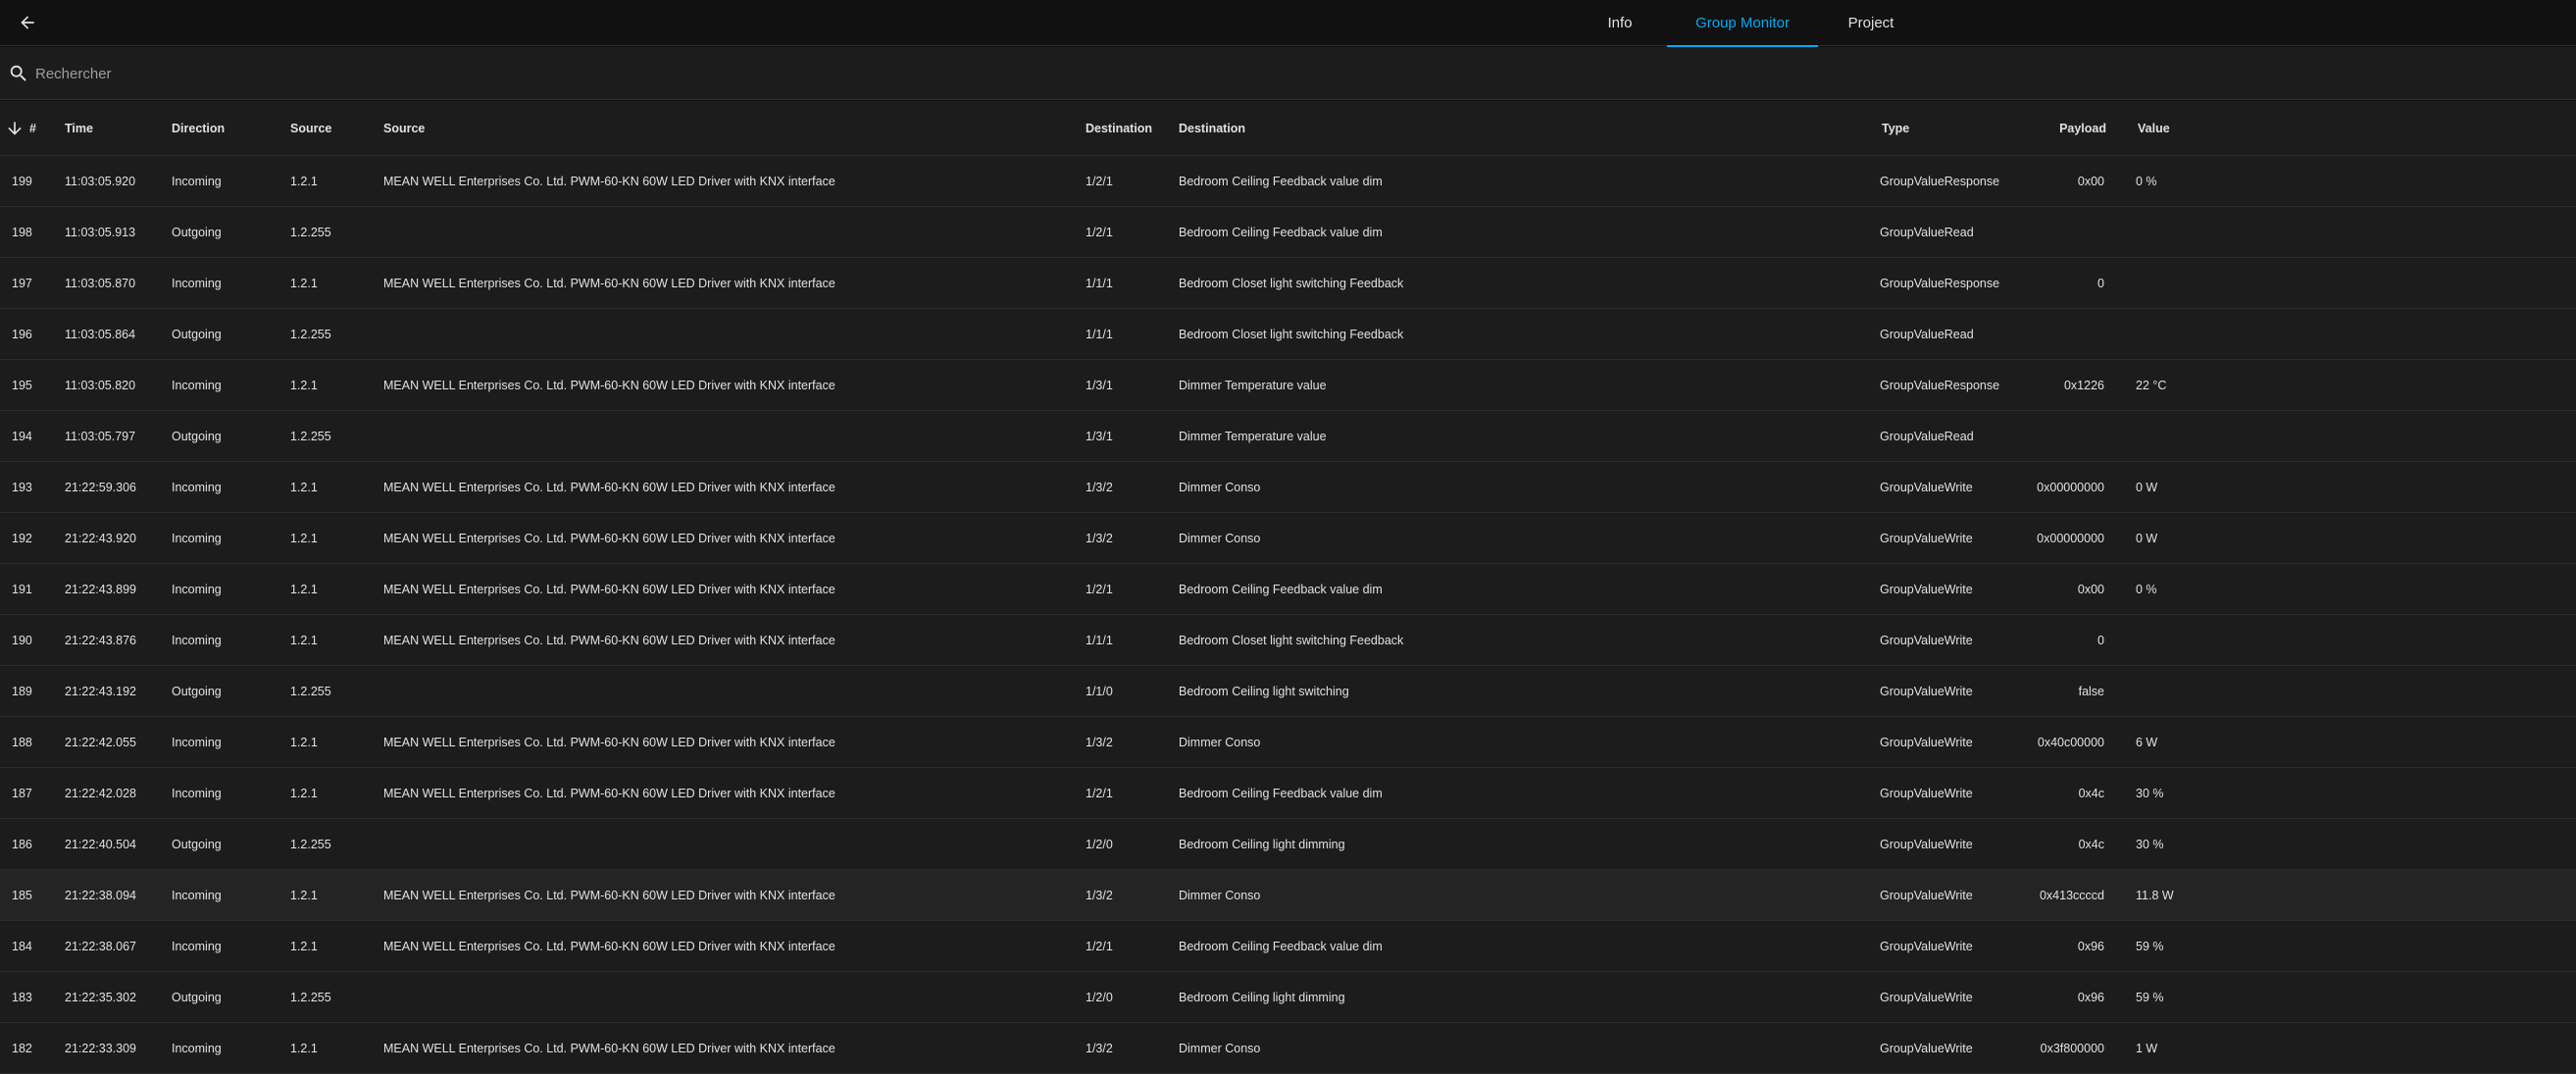 Image resolution: width=2576 pixels, height=1074 pixels. Describe the element at coordinates (2150, 997) in the screenshot. I see `row-value: 59 %` at that location.